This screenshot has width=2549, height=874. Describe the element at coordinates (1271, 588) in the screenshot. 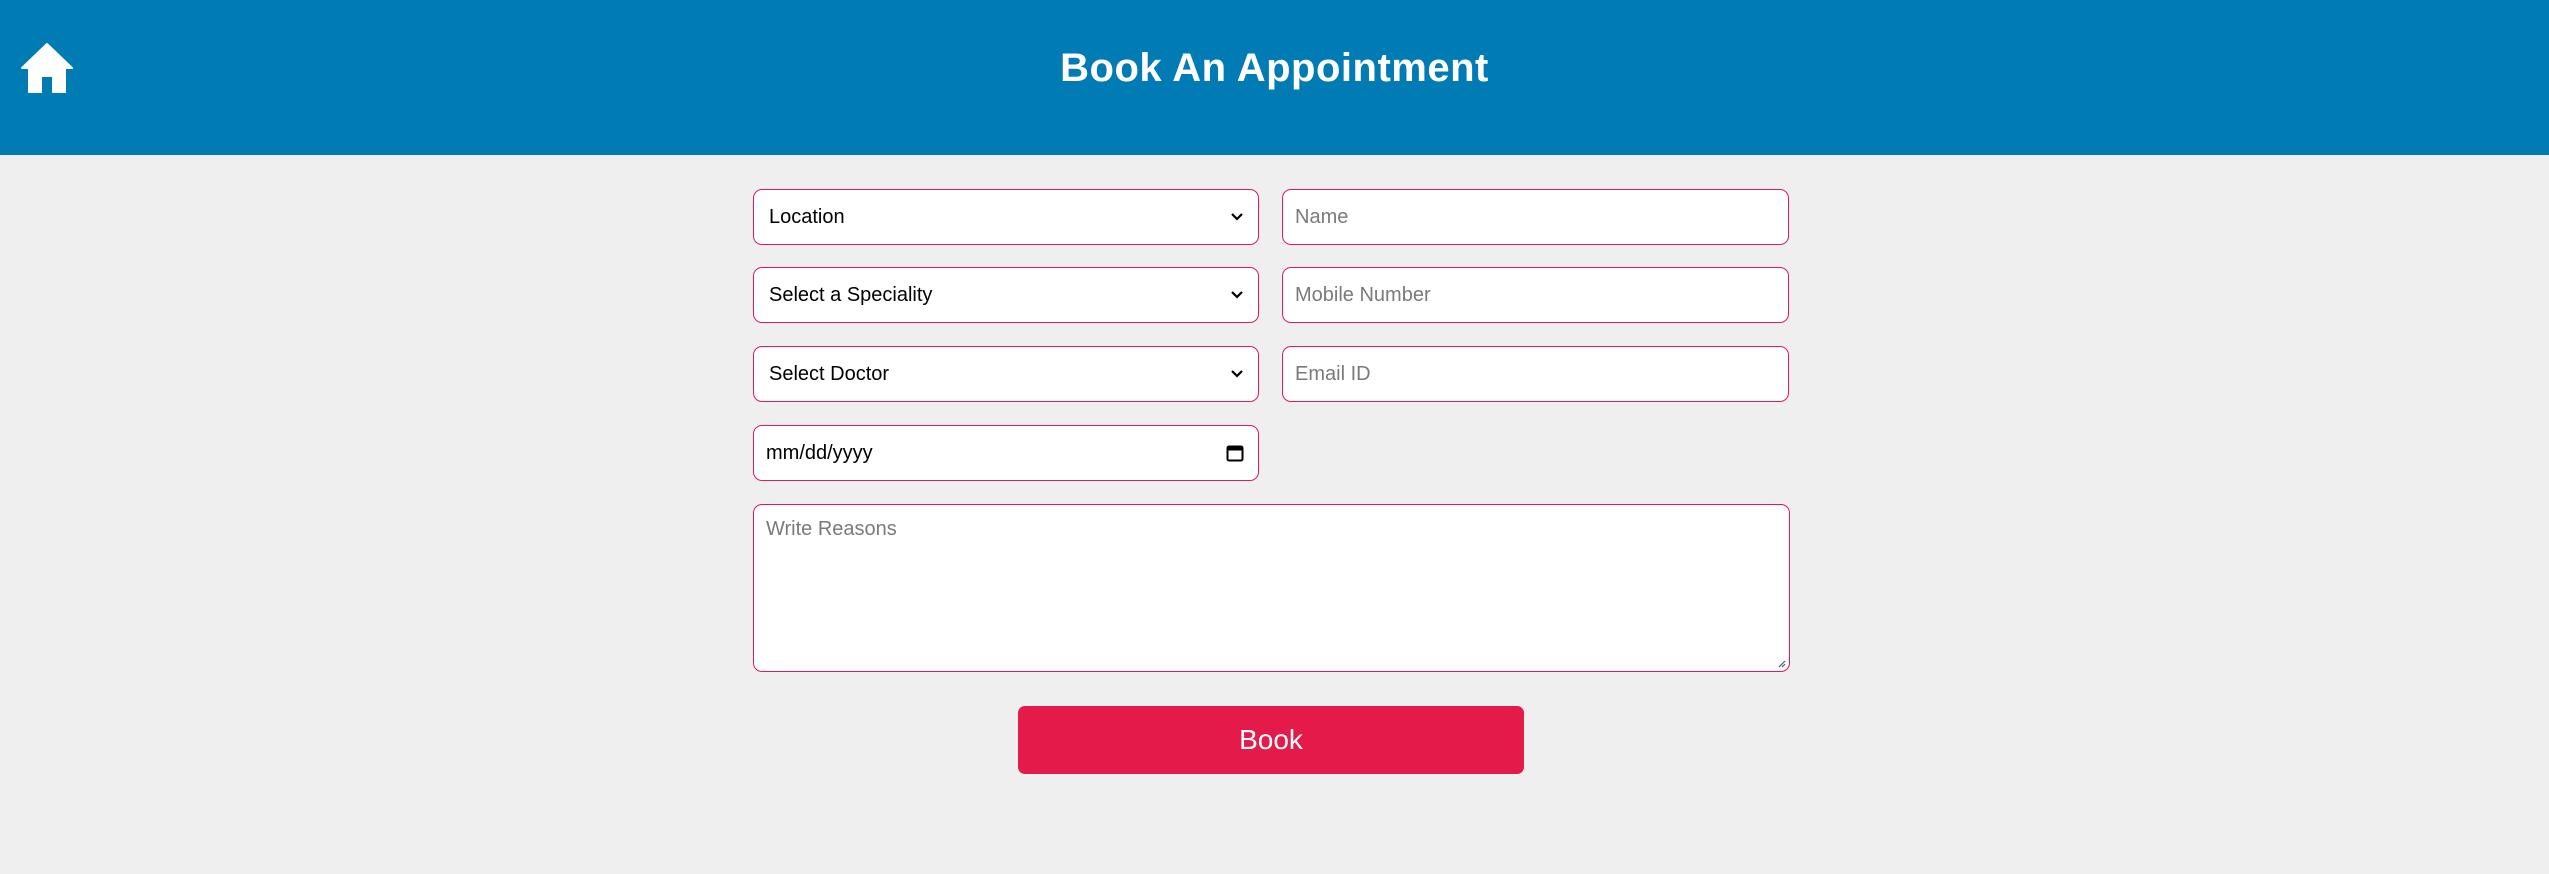

I see `reasons-textarea: Write Reasons` at that location.